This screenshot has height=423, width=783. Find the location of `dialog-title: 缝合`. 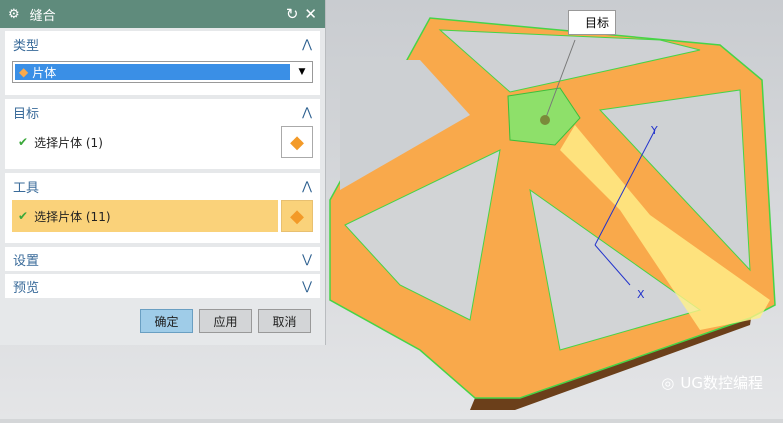

dialog-title: 缝合 is located at coordinates (42, 16).